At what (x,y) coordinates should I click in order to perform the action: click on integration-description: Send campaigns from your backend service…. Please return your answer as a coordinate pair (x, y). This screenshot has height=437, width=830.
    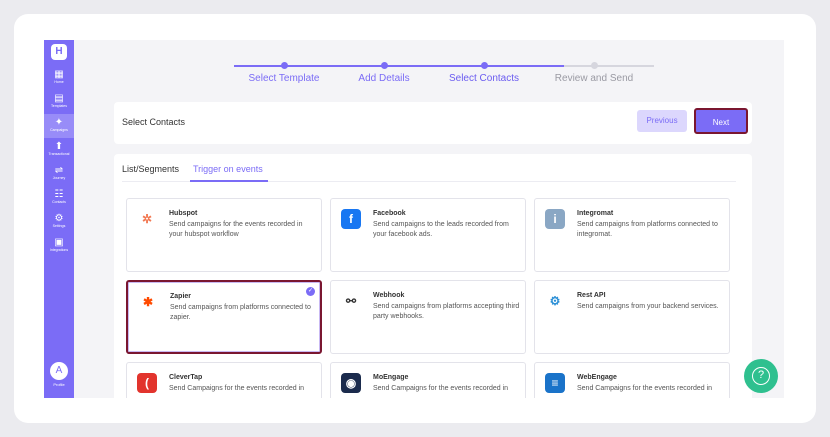
    Looking at the image, I should click on (648, 306).